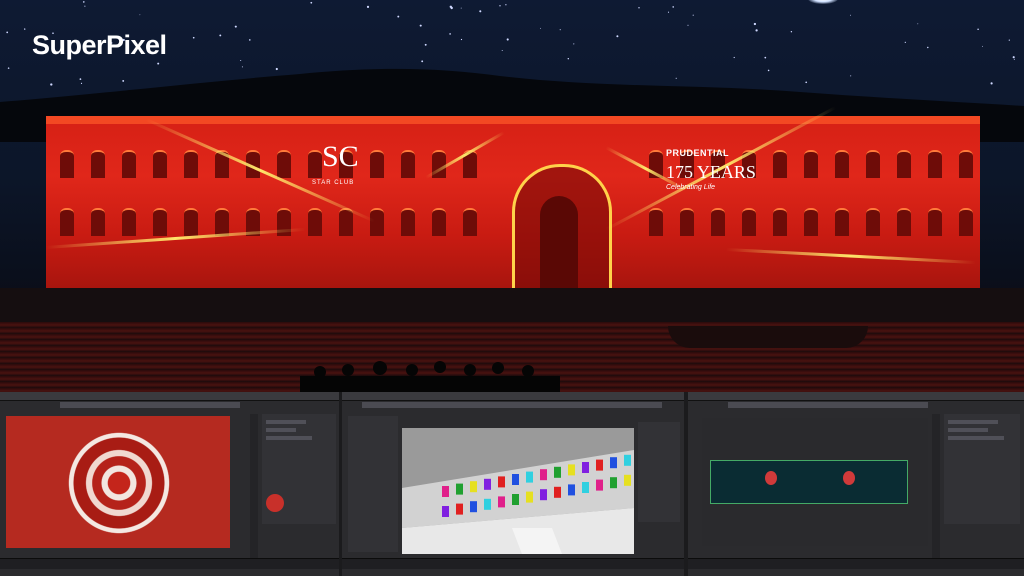  I want to click on building-wireframe, so click(518, 502).